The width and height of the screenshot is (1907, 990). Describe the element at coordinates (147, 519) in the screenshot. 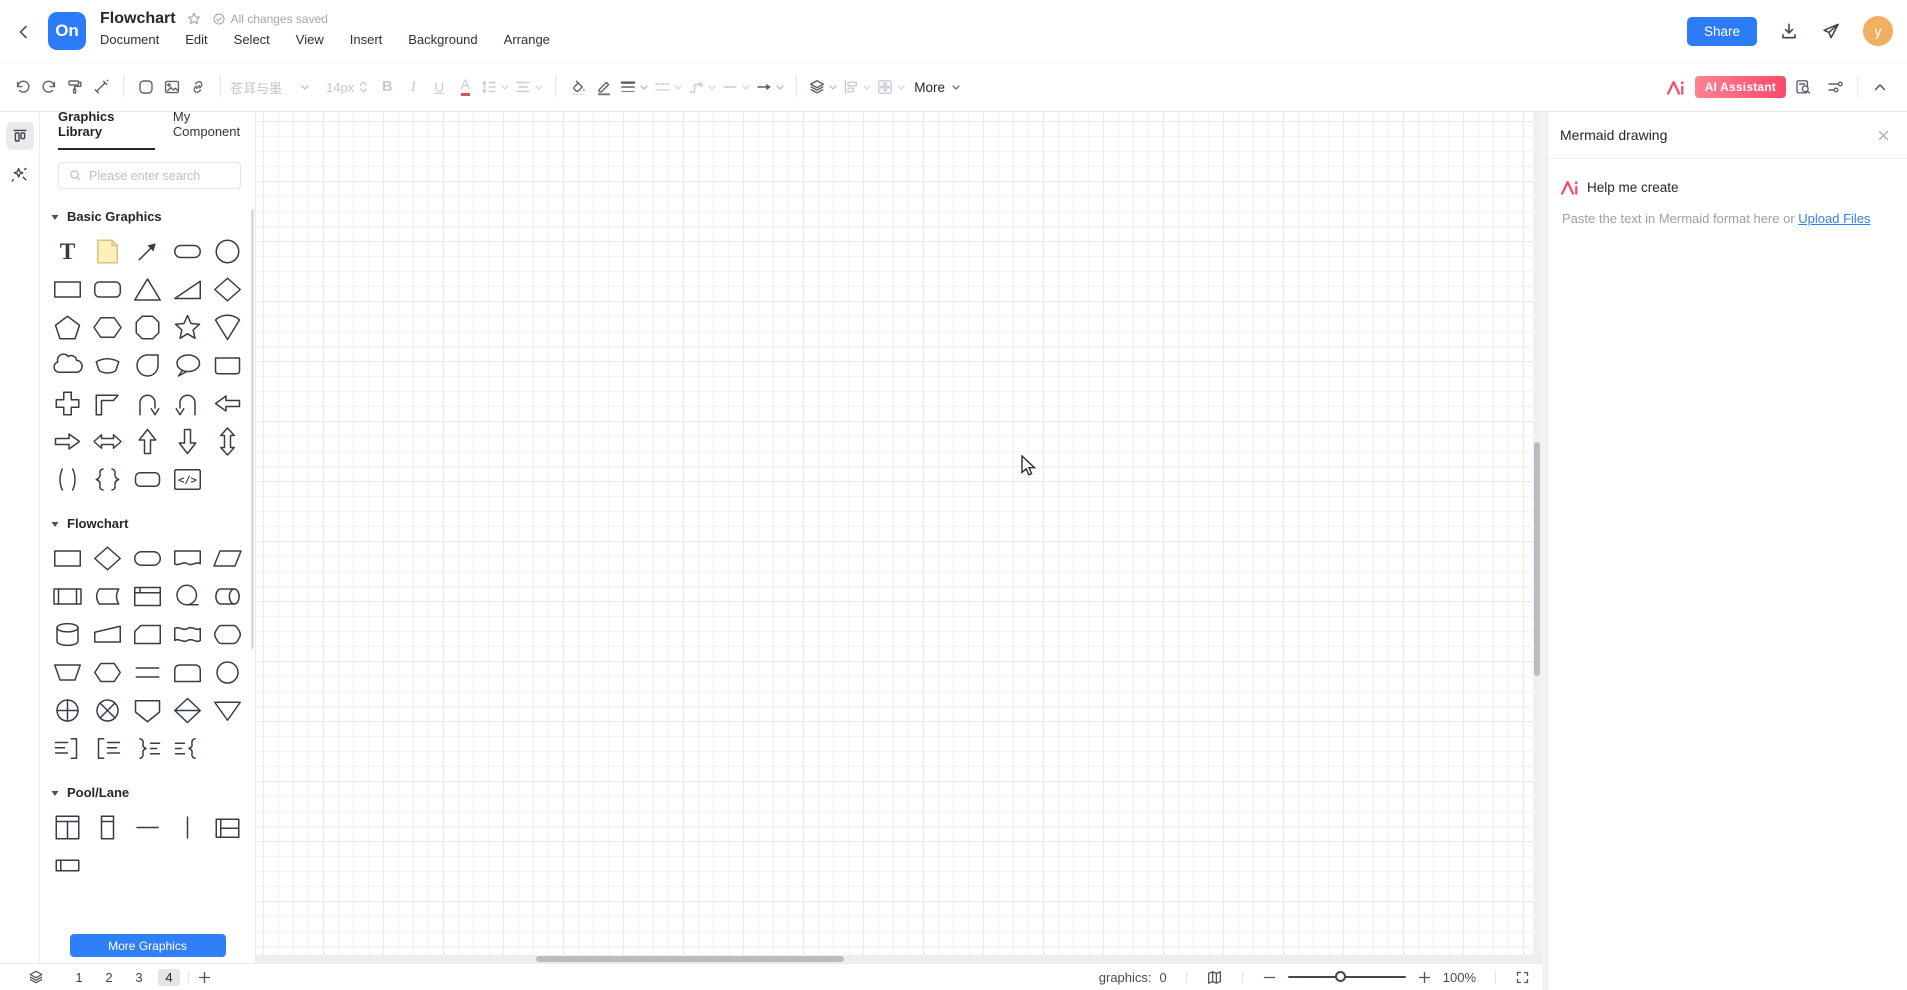

I see `section-flowchart: Flowchart` at that location.